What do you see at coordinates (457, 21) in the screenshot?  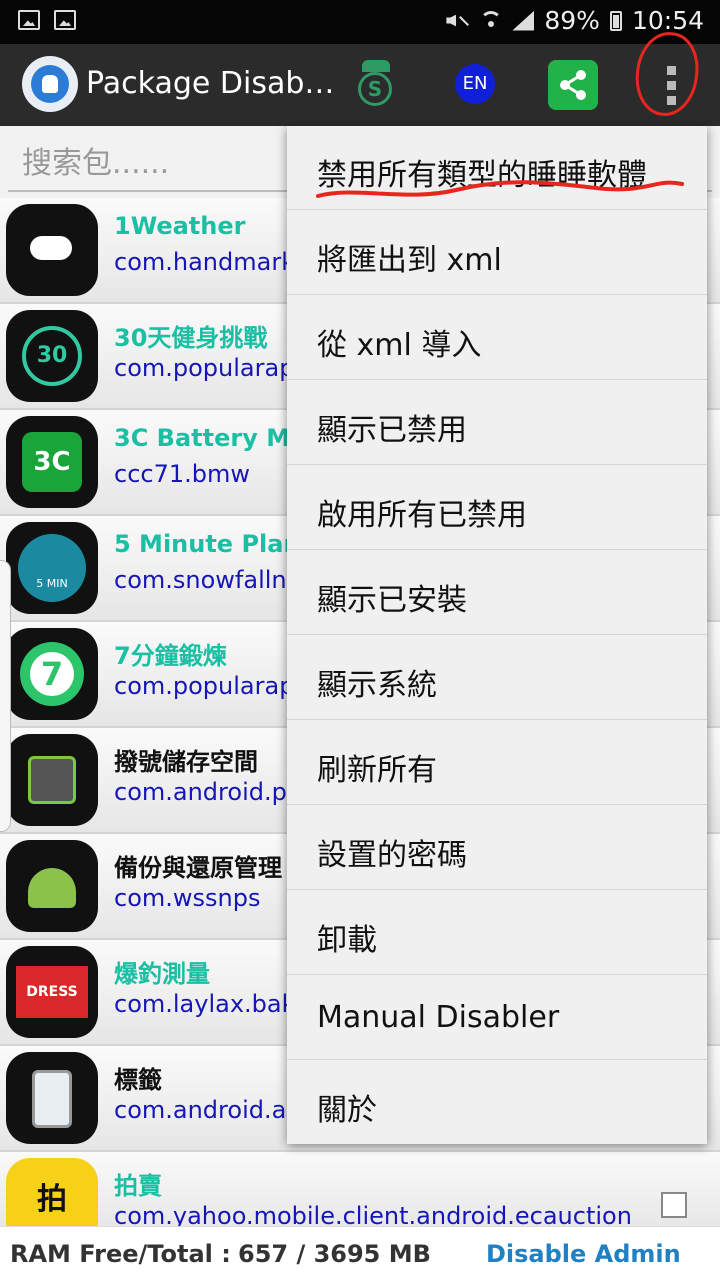 I see `mute-icon` at bounding box center [457, 21].